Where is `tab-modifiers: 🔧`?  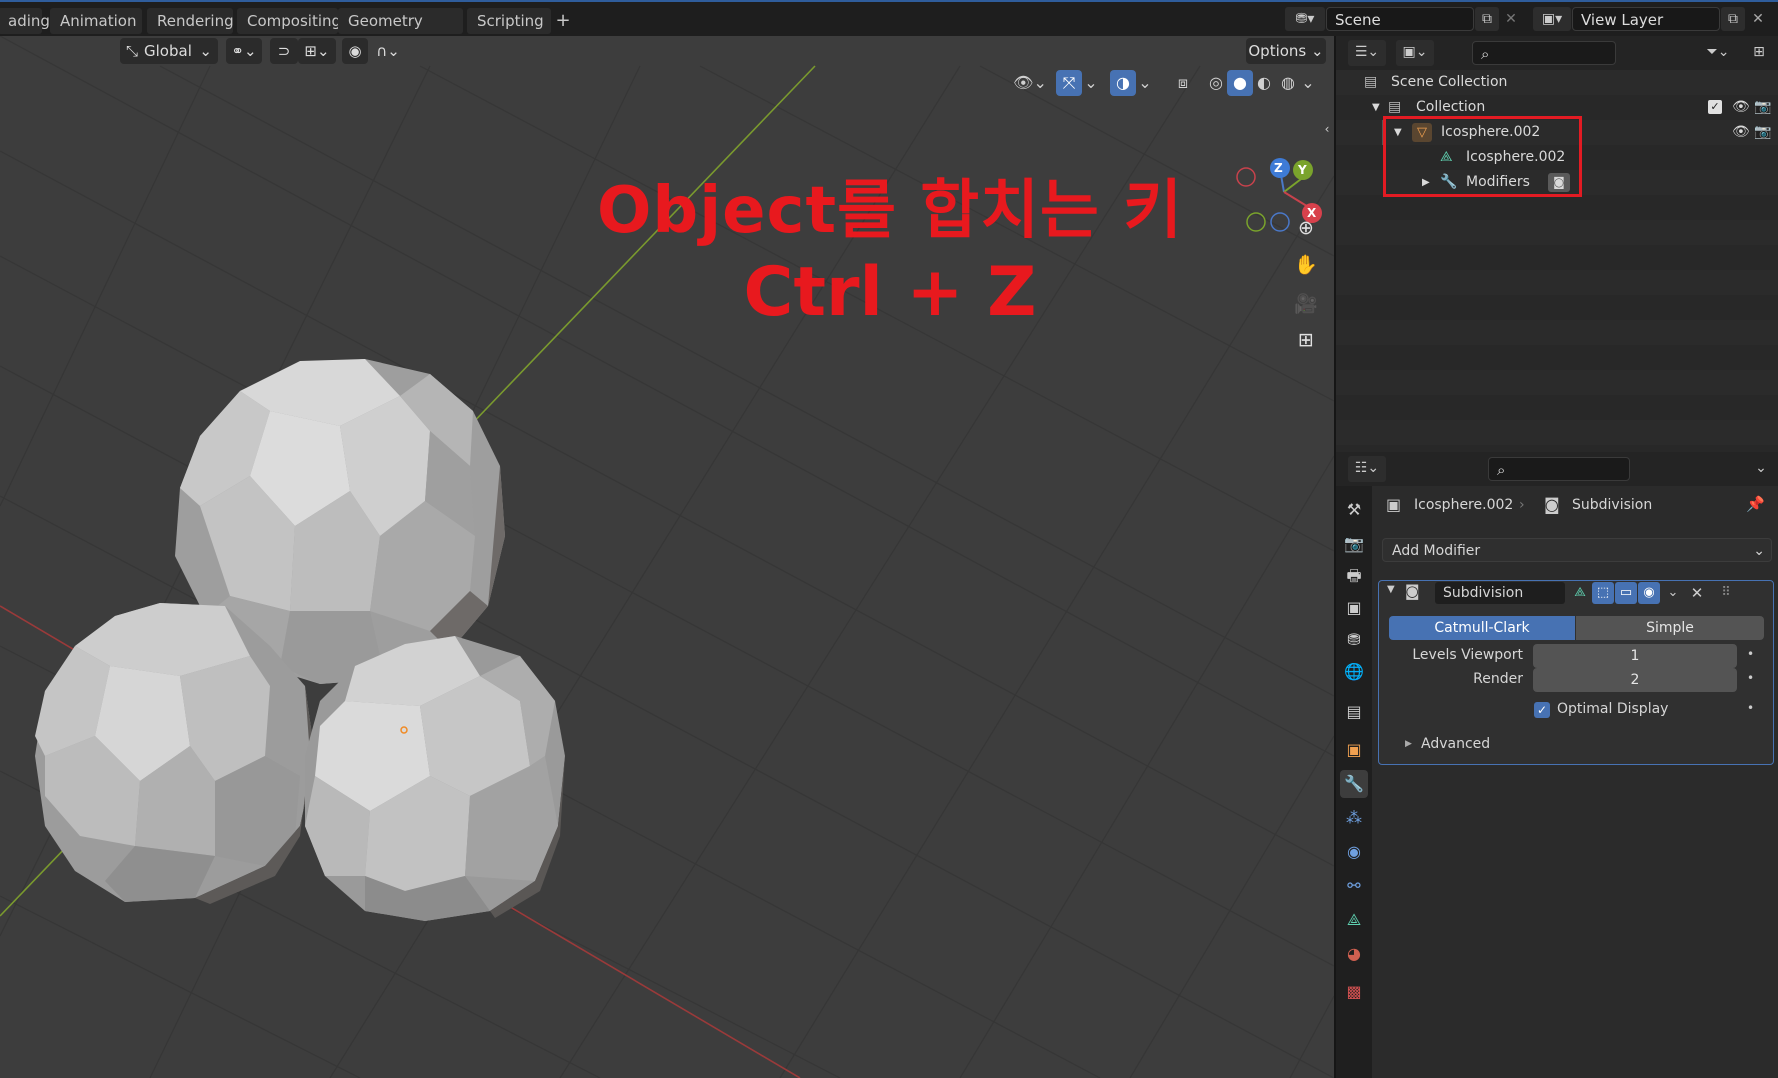
tab-modifiers: 🔧 is located at coordinates (1354, 784).